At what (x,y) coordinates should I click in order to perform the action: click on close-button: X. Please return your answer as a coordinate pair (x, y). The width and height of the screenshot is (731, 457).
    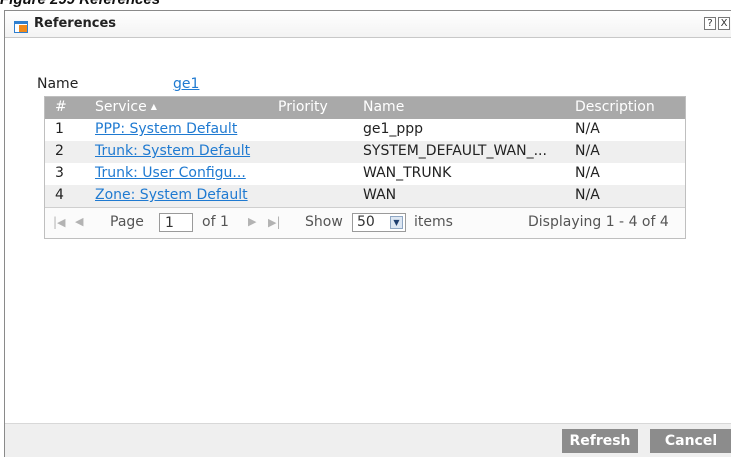
    Looking at the image, I should click on (724, 23).